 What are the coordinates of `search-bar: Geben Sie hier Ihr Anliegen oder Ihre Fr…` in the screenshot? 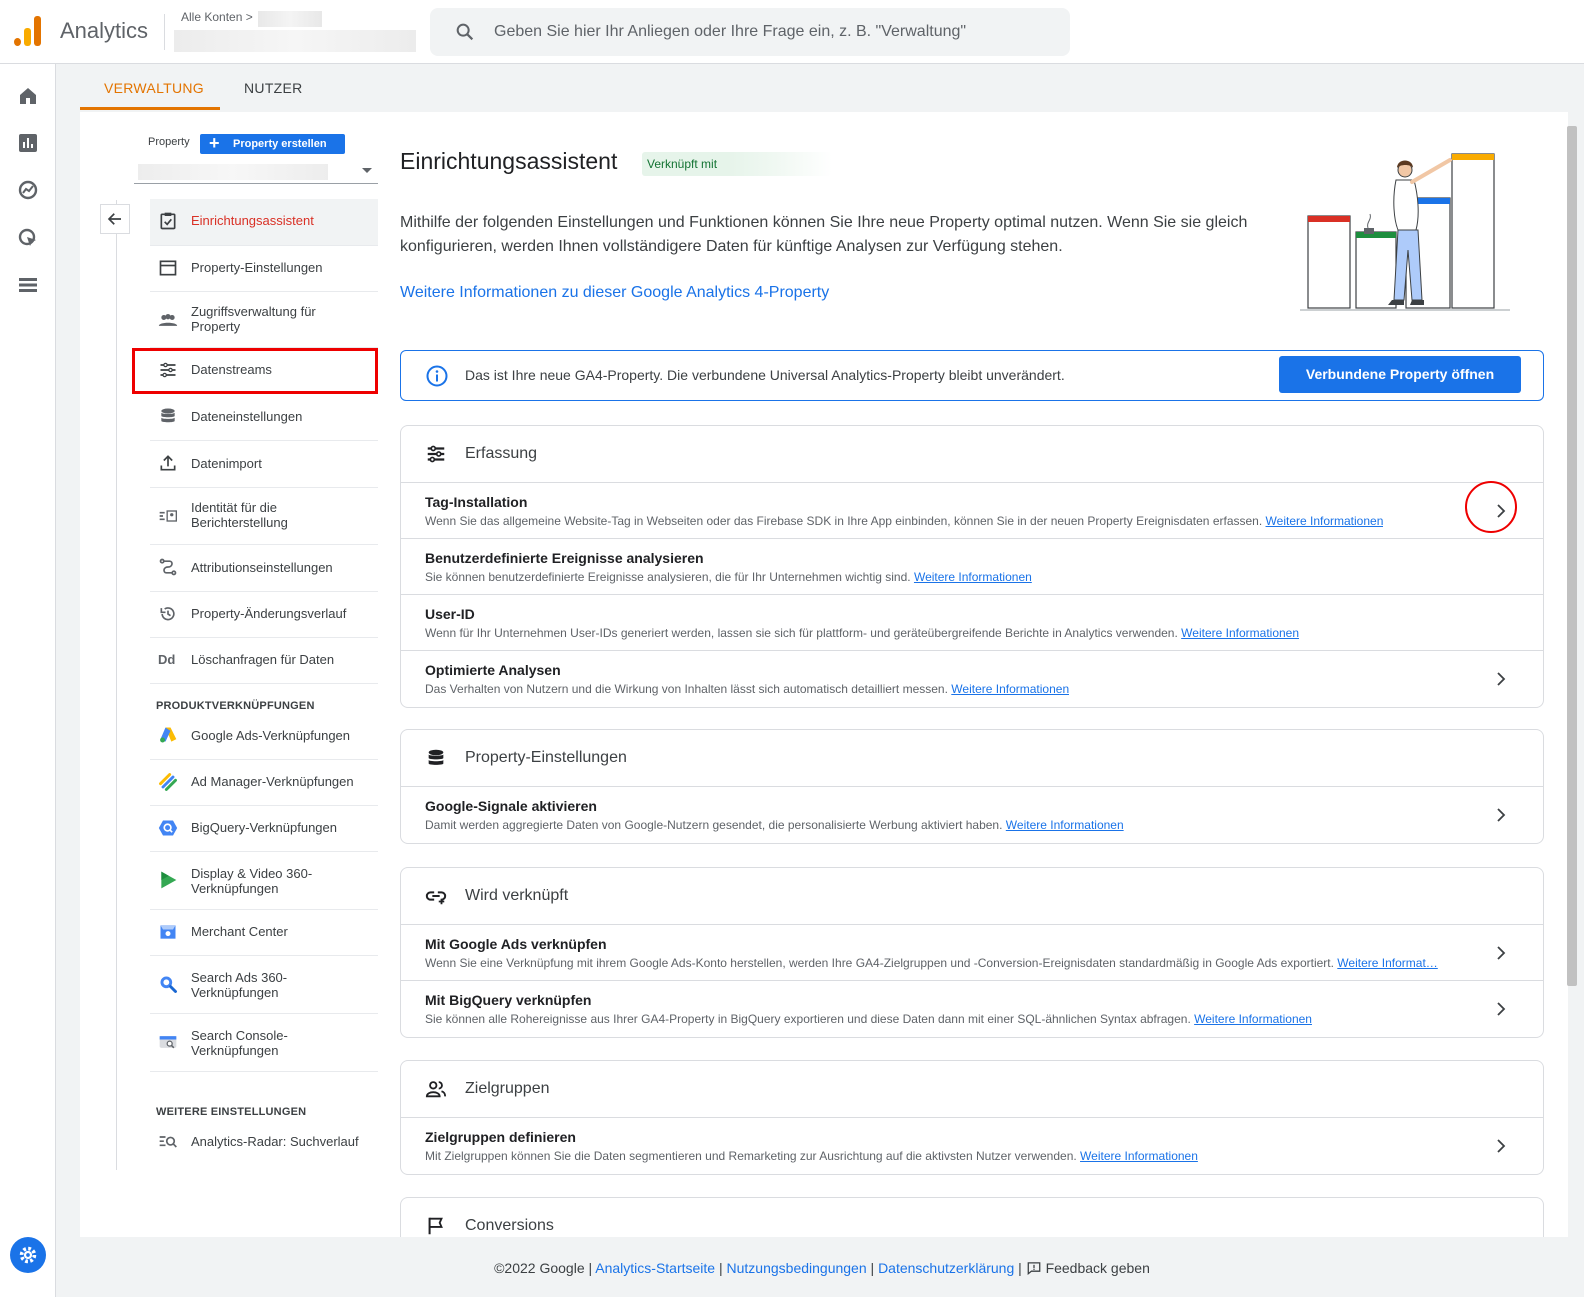 It's located at (750, 32).